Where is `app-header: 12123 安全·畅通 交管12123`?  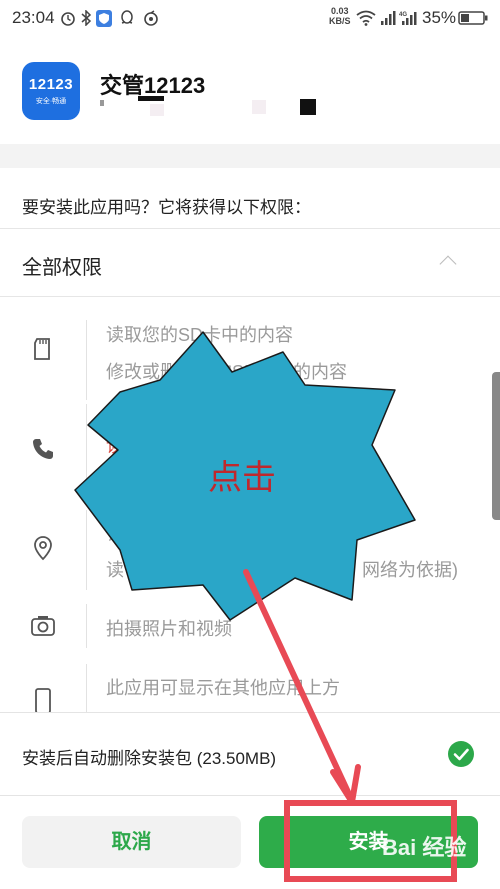
app-header: 12123 安全·畅通 交管12123 is located at coordinates (250, 90).